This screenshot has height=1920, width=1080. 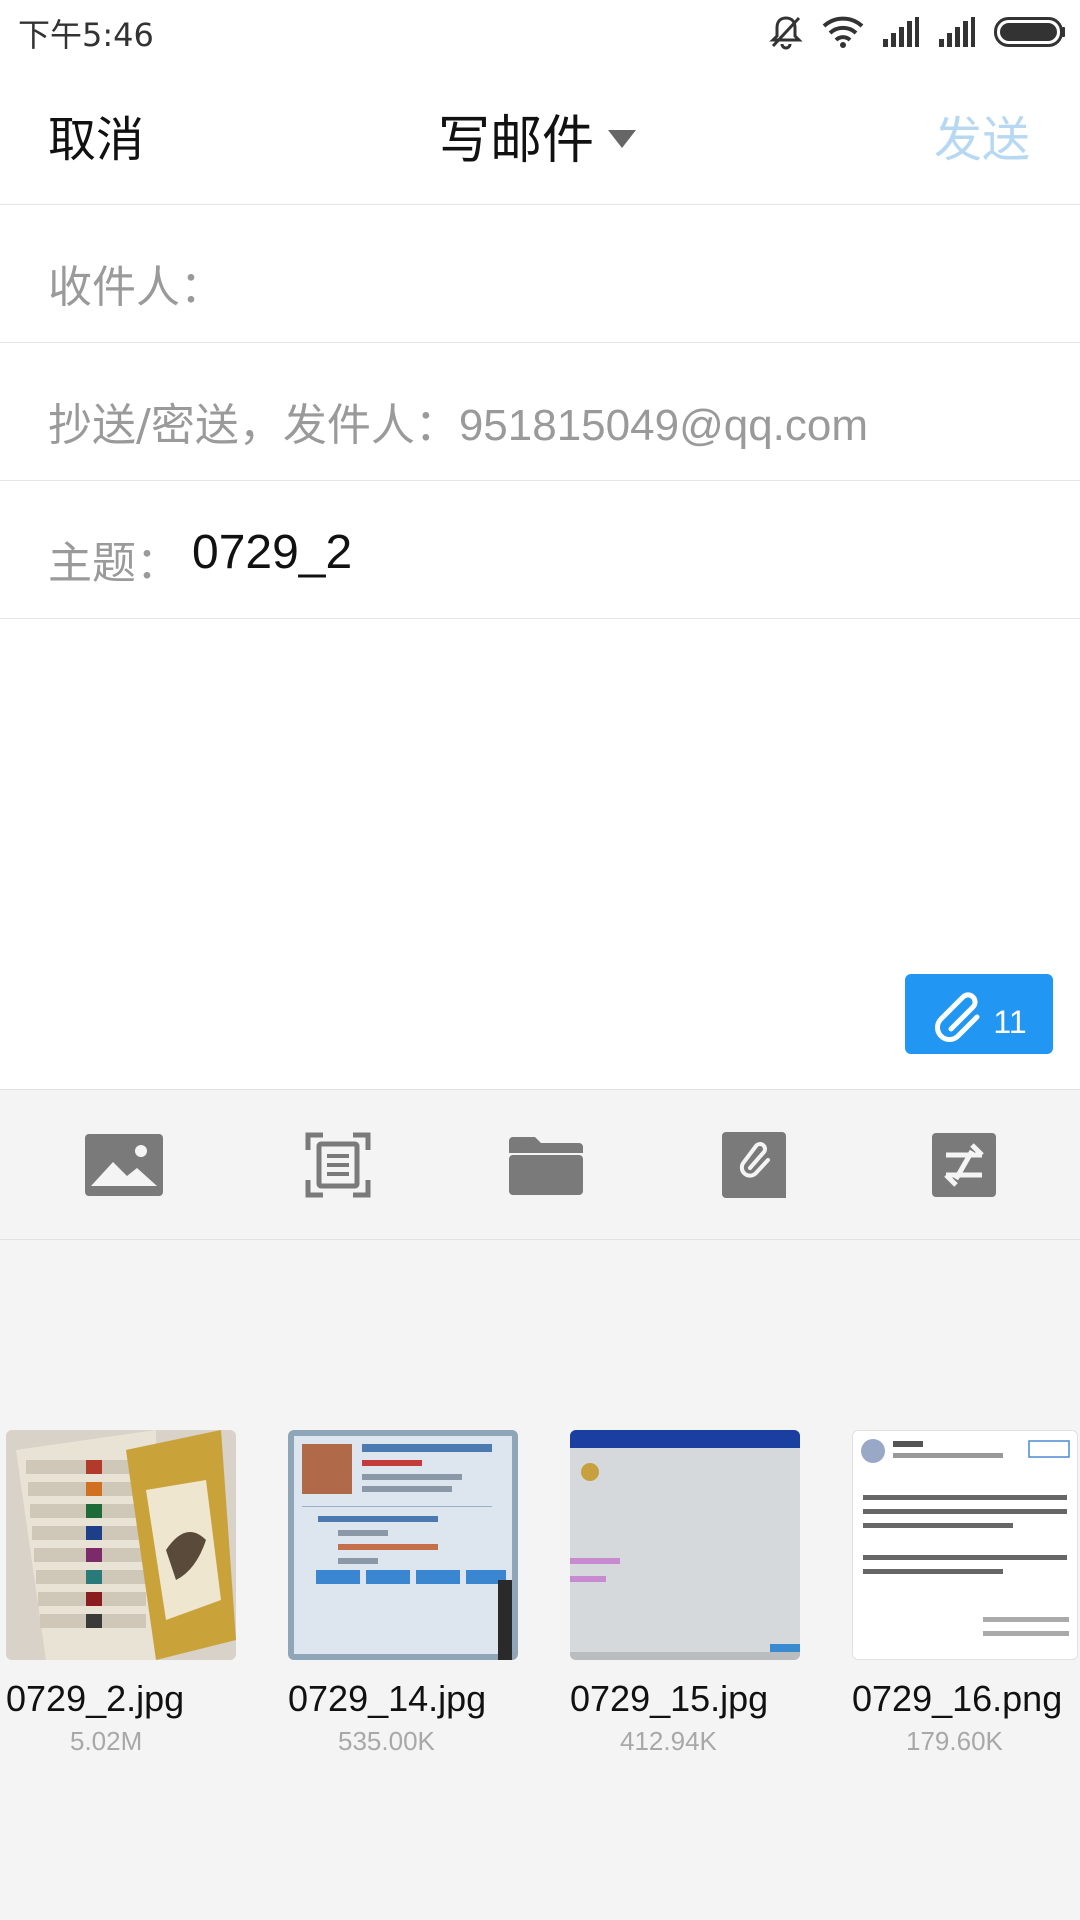 I want to click on paint-tubes-photo-image, so click(x=121, y=1545).